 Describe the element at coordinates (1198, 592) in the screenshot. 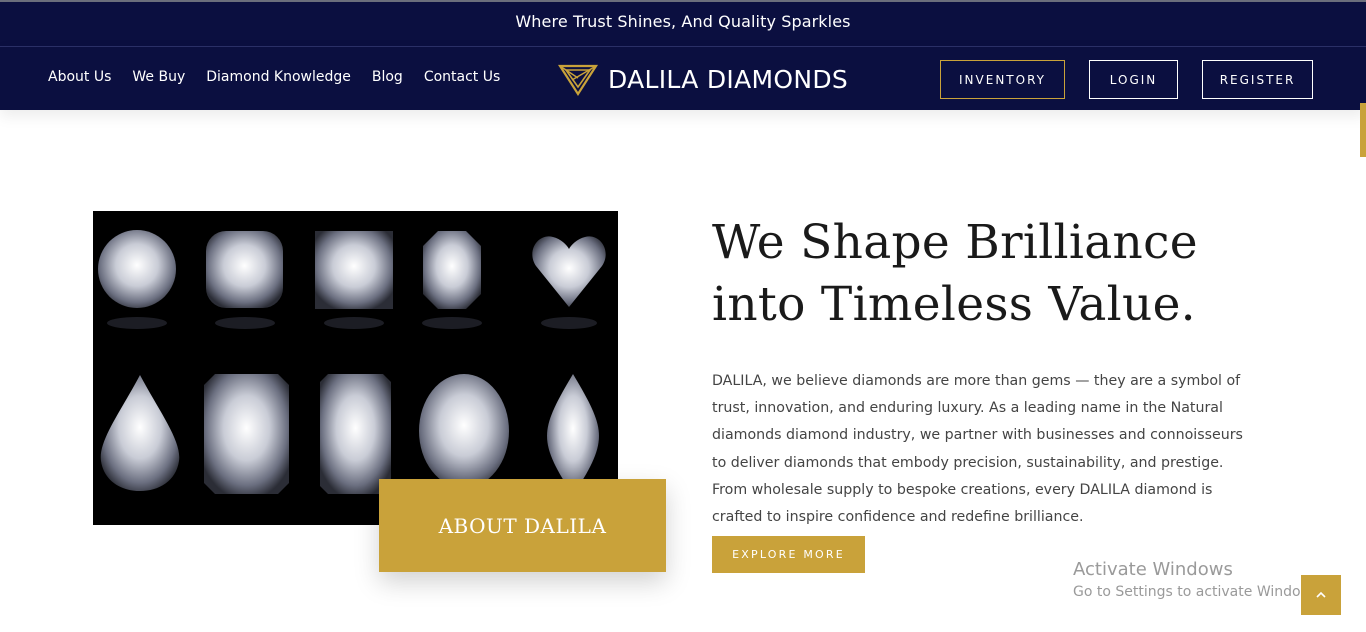

I see `activate-subtitle: Go to Settings to activate Windows.` at that location.